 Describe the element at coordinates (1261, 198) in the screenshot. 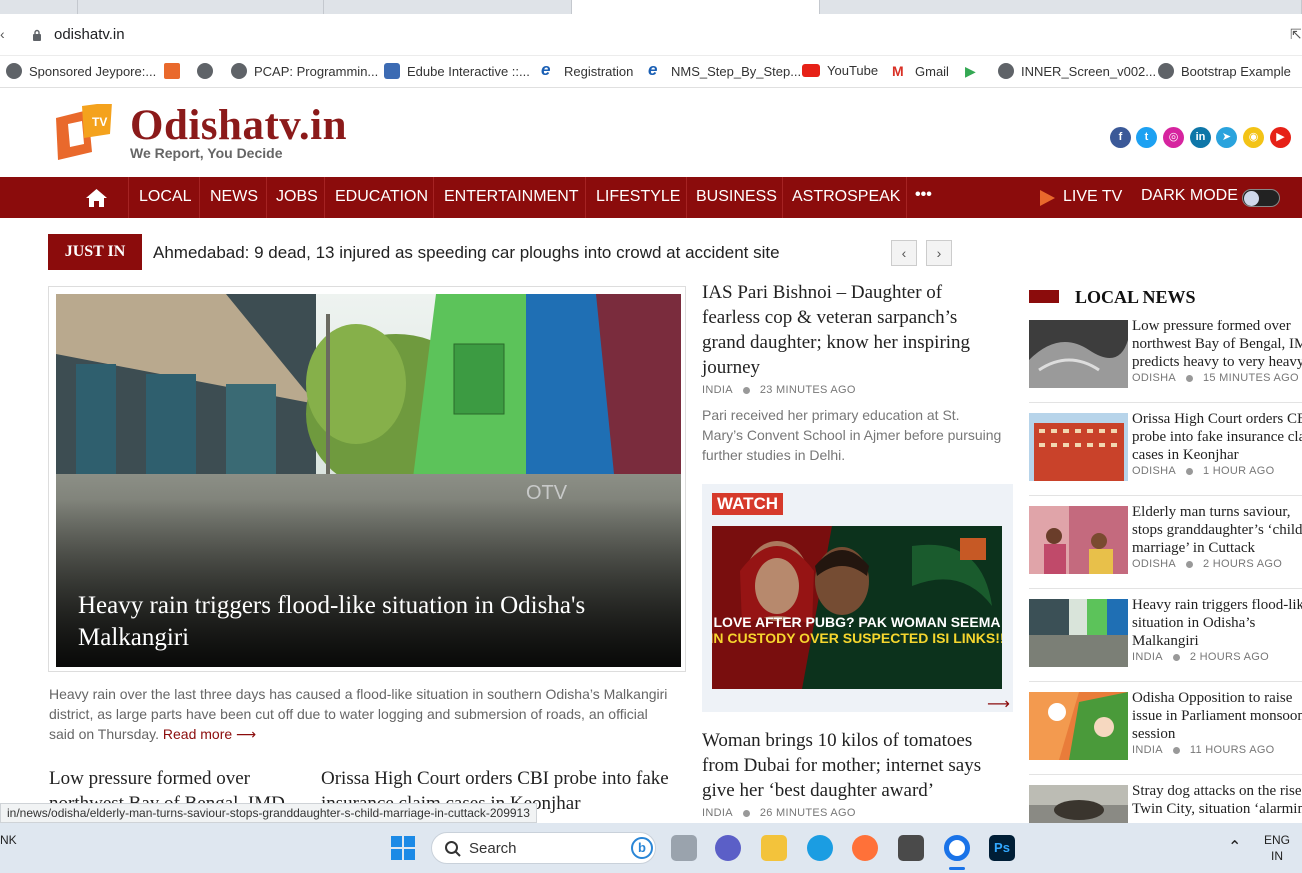

I see `dark-mode-toggle` at that location.